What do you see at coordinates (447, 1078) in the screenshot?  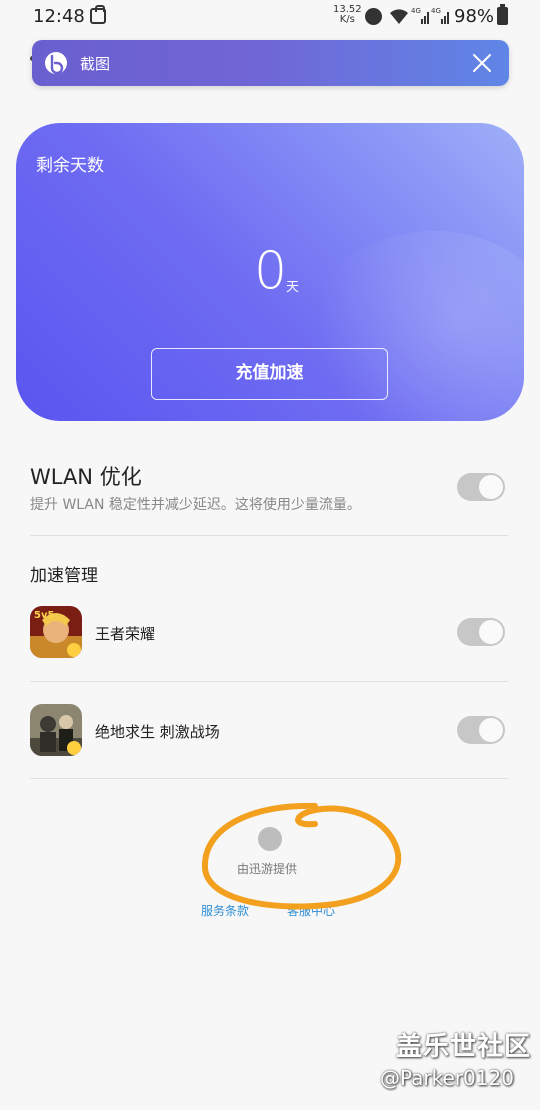 I see `watermark-user: @Parker0120` at bounding box center [447, 1078].